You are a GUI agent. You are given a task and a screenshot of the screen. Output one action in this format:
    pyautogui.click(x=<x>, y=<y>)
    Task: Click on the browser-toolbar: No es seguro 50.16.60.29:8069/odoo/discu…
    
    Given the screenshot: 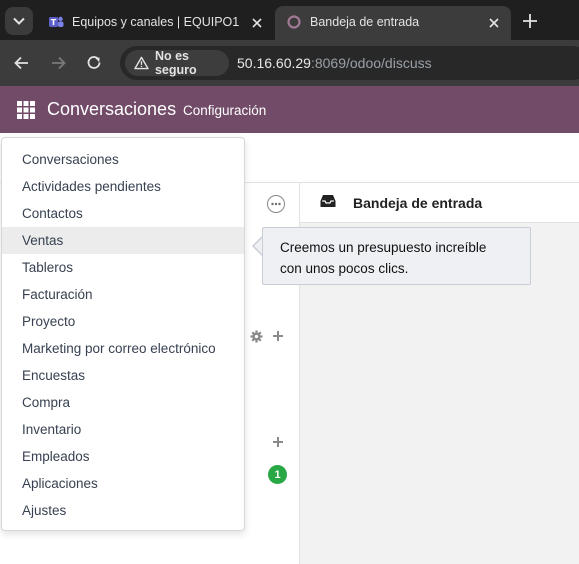 What is the action you would take?
    pyautogui.click(x=289, y=63)
    